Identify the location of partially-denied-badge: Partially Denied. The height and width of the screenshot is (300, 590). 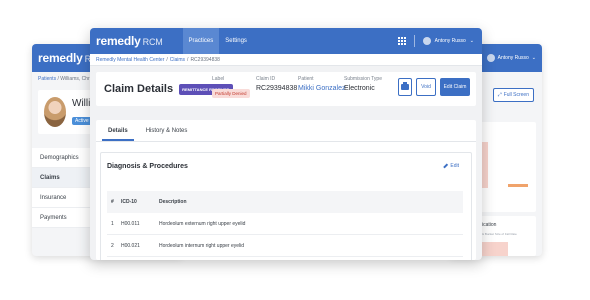
(231, 93).